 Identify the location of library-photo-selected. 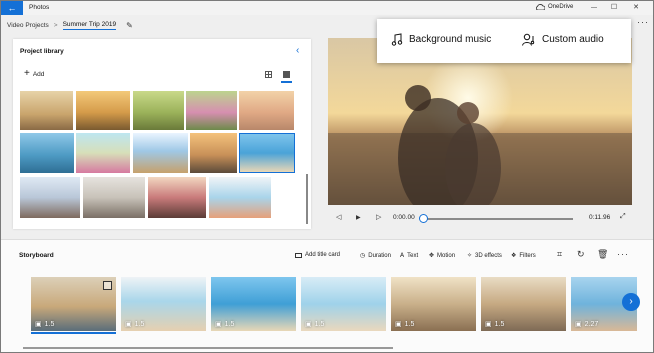
(267, 153).